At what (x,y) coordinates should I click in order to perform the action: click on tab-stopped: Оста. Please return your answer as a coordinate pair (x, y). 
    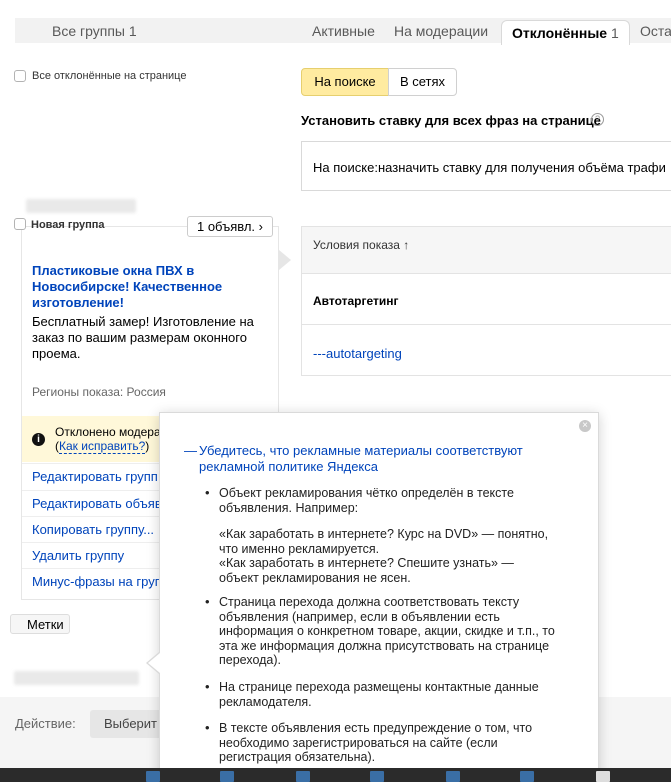
    Looking at the image, I should click on (655, 30).